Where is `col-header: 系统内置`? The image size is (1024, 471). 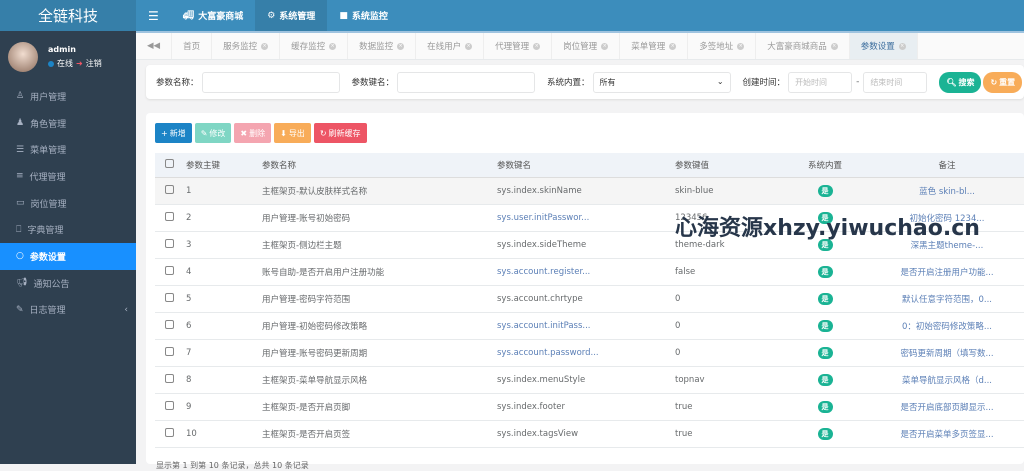
col-header: 系统内置 is located at coordinates (825, 165).